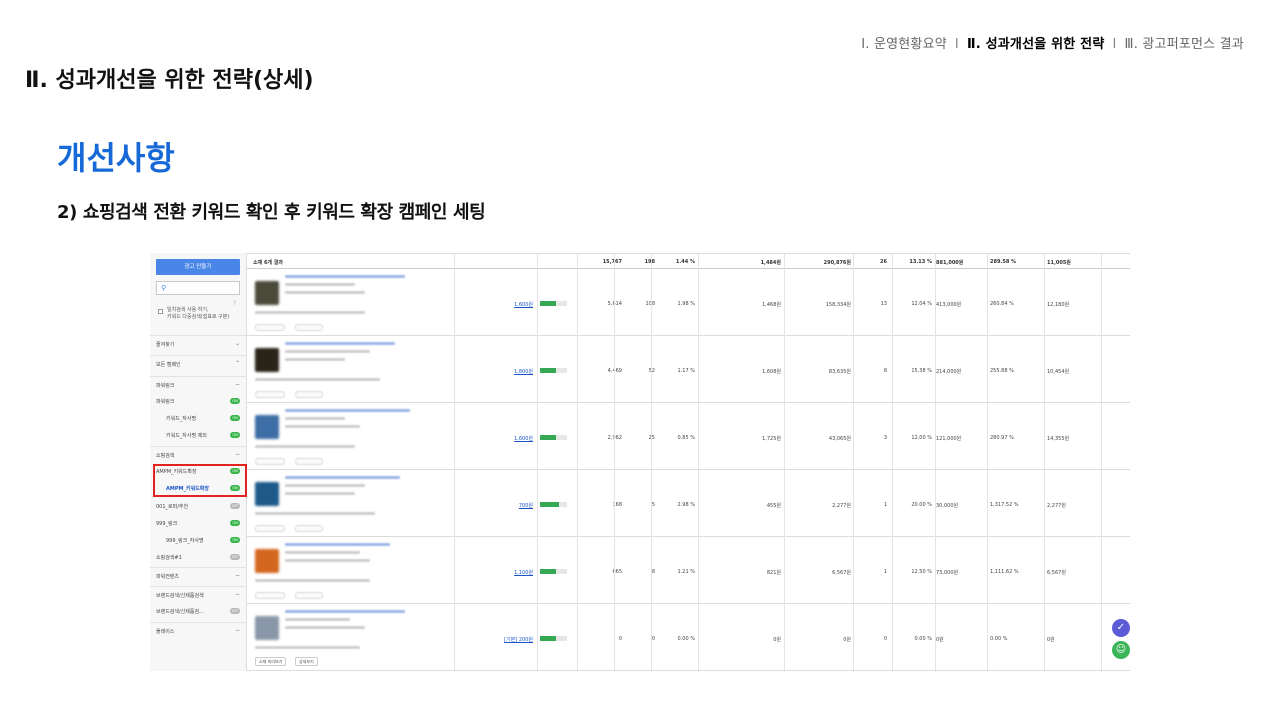 This screenshot has height=720, width=1280. What do you see at coordinates (116, 158) in the screenshot?
I see `section-title: 개선사항` at bounding box center [116, 158].